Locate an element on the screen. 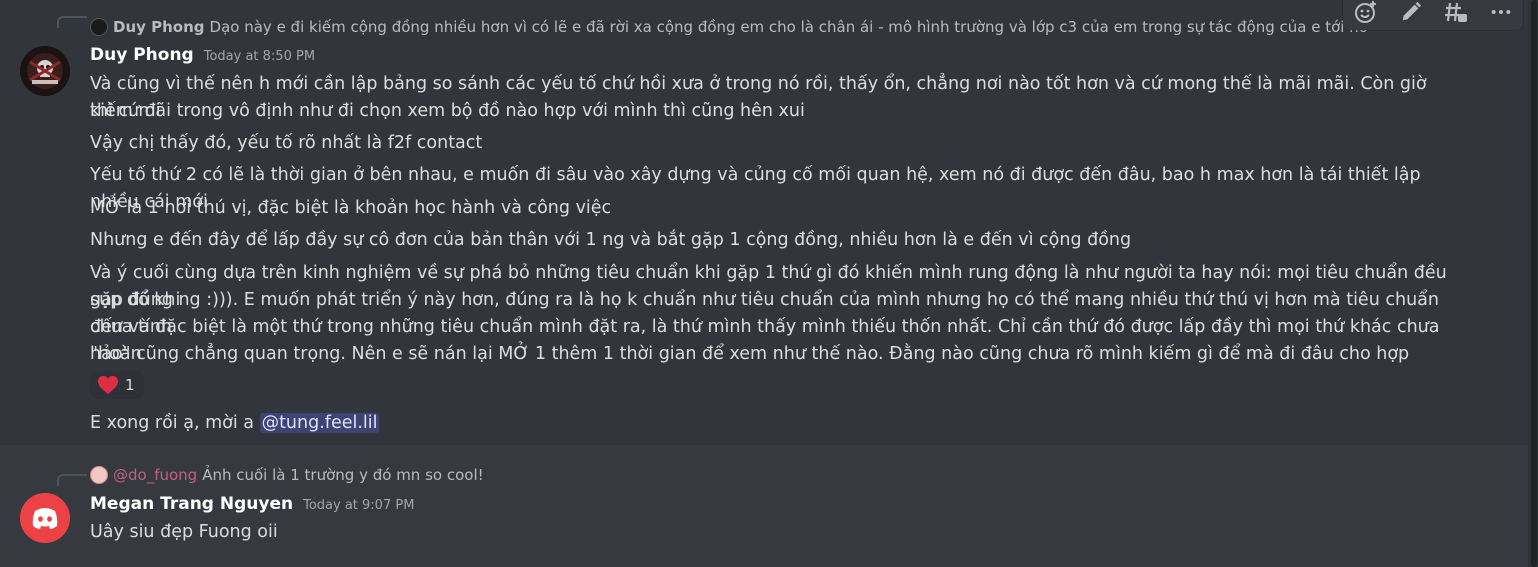  edit-button is located at coordinates (1411, 12).